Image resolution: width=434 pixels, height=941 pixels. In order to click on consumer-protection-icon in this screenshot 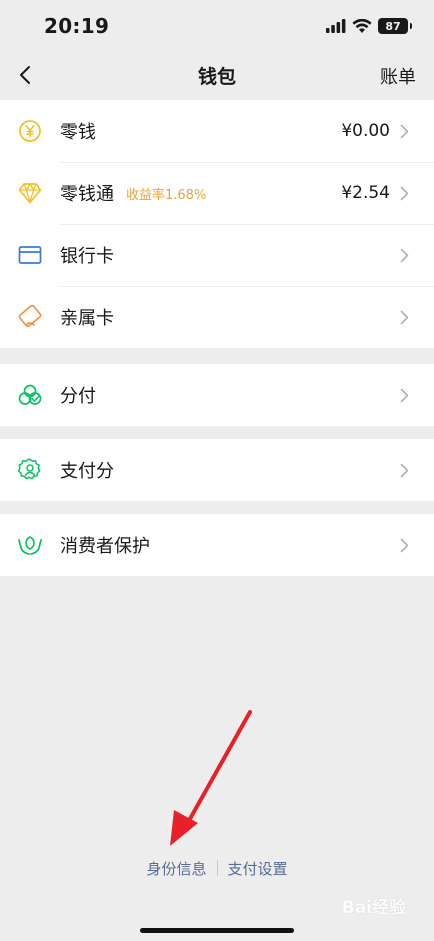, I will do `click(30, 545)`.